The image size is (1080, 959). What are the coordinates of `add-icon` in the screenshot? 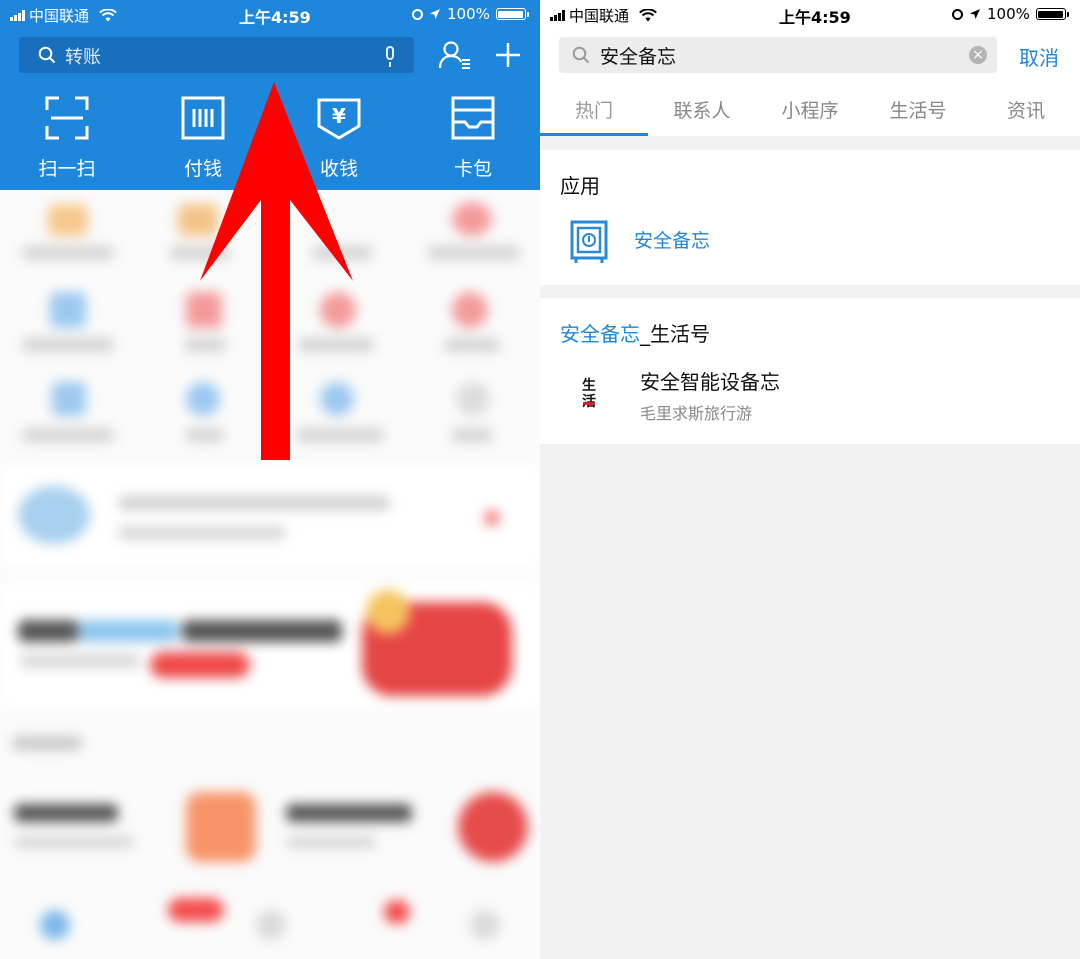 It's located at (508, 55).